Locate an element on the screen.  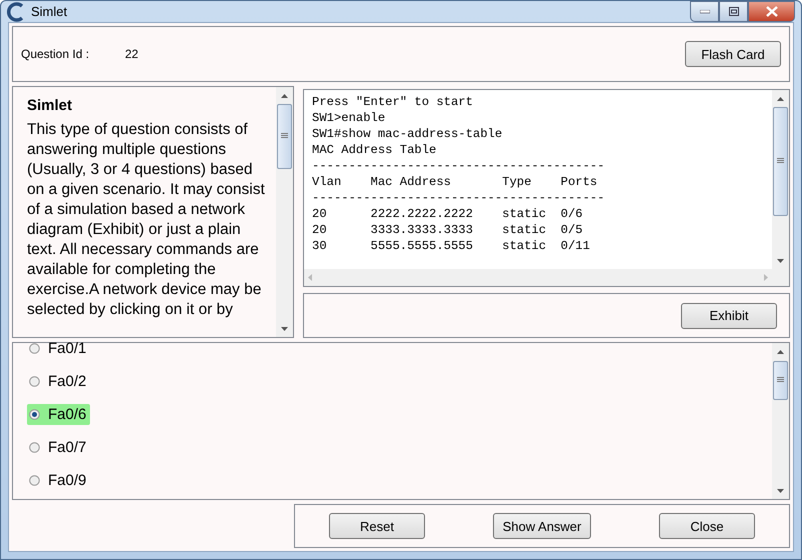
action-button: Show Answer is located at coordinates (542, 526).